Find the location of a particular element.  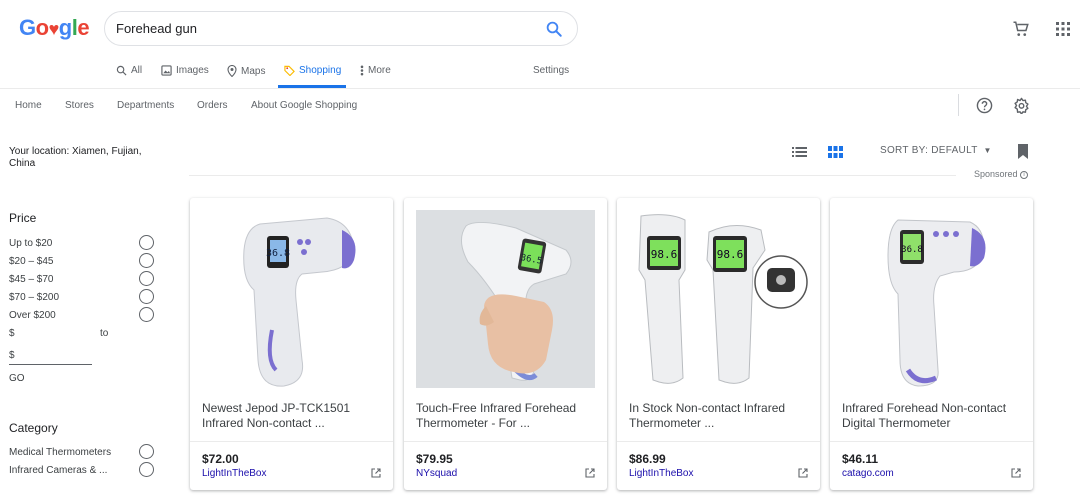

category-filter-title: Category is located at coordinates (33, 428).